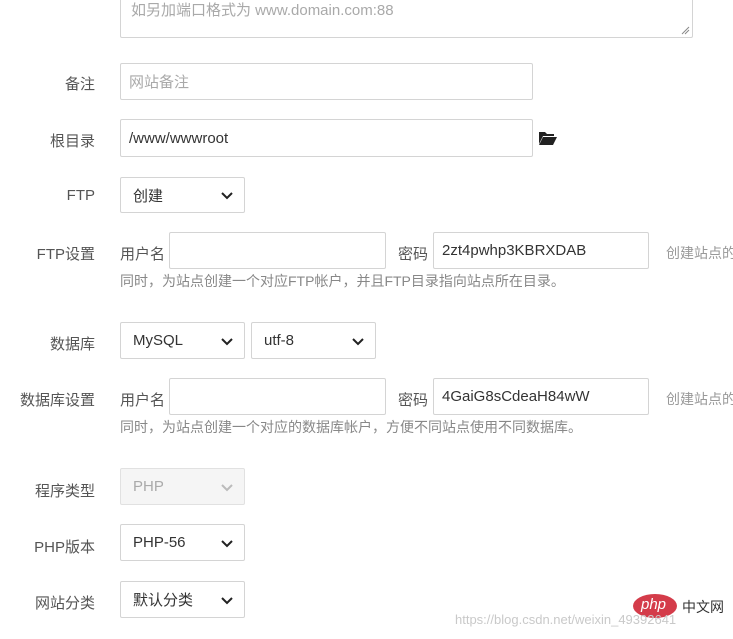 The height and width of the screenshot is (639, 733). I want to click on database-type-select: MySQL, so click(182, 340).